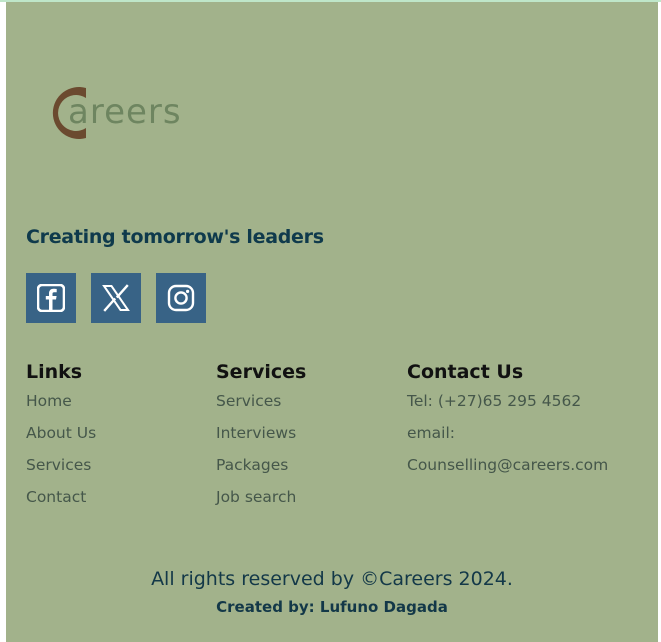 The width and height of the screenshot is (661, 642). What do you see at coordinates (54, 372) in the screenshot?
I see `links-heading: Links` at bounding box center [54, 372].